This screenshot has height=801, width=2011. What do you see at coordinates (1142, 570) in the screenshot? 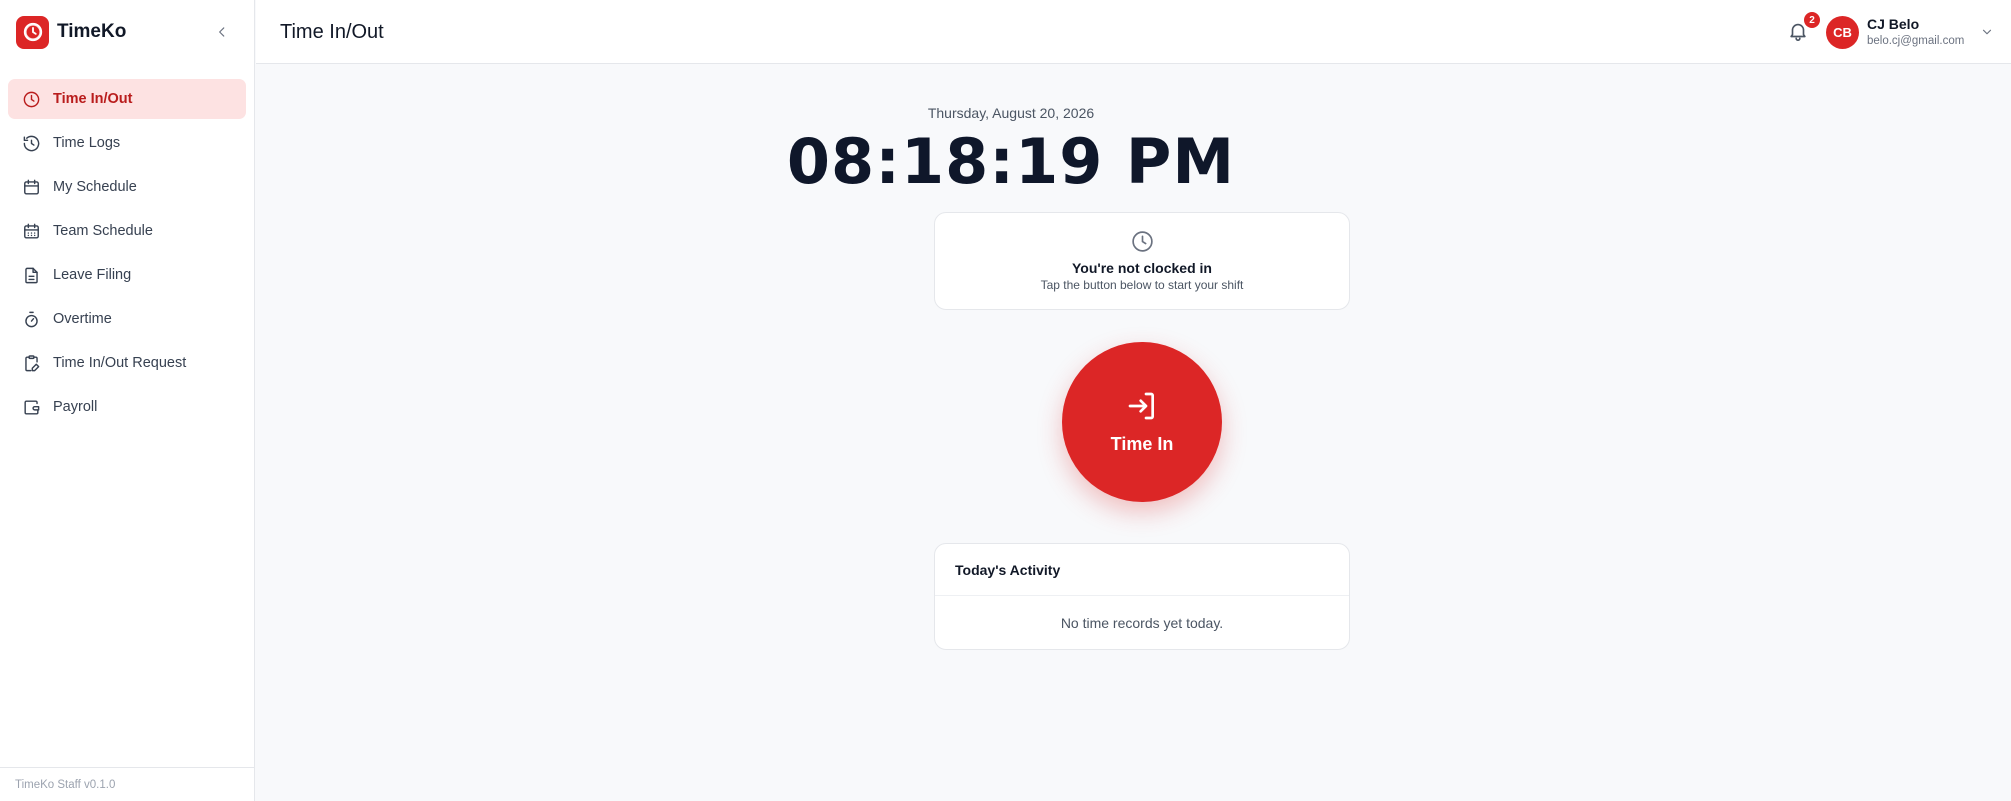
I see `activity-title: Today's Activity` at bounding box center [1142, 570].